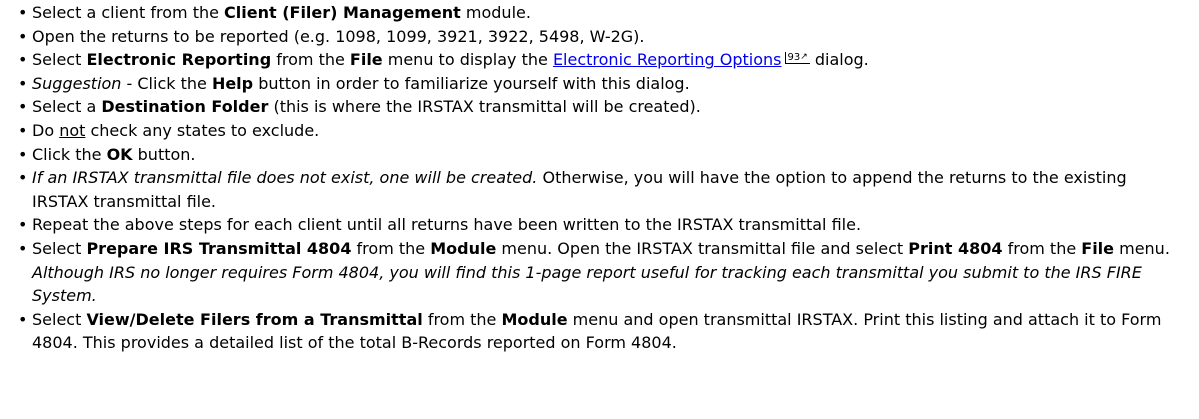  I want to click on page-arrow-icon: ↗, so click(804, 57).